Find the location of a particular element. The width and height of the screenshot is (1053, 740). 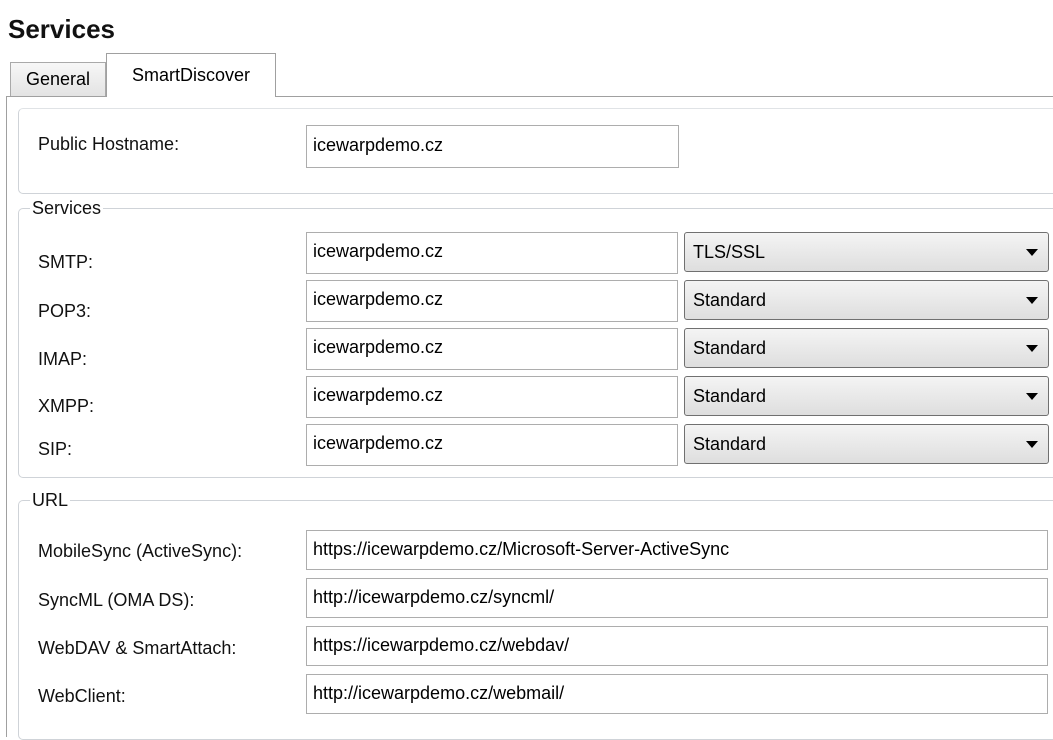

pop3-host-input: icewarpdemo.cz is located at coordinates (492, 301).